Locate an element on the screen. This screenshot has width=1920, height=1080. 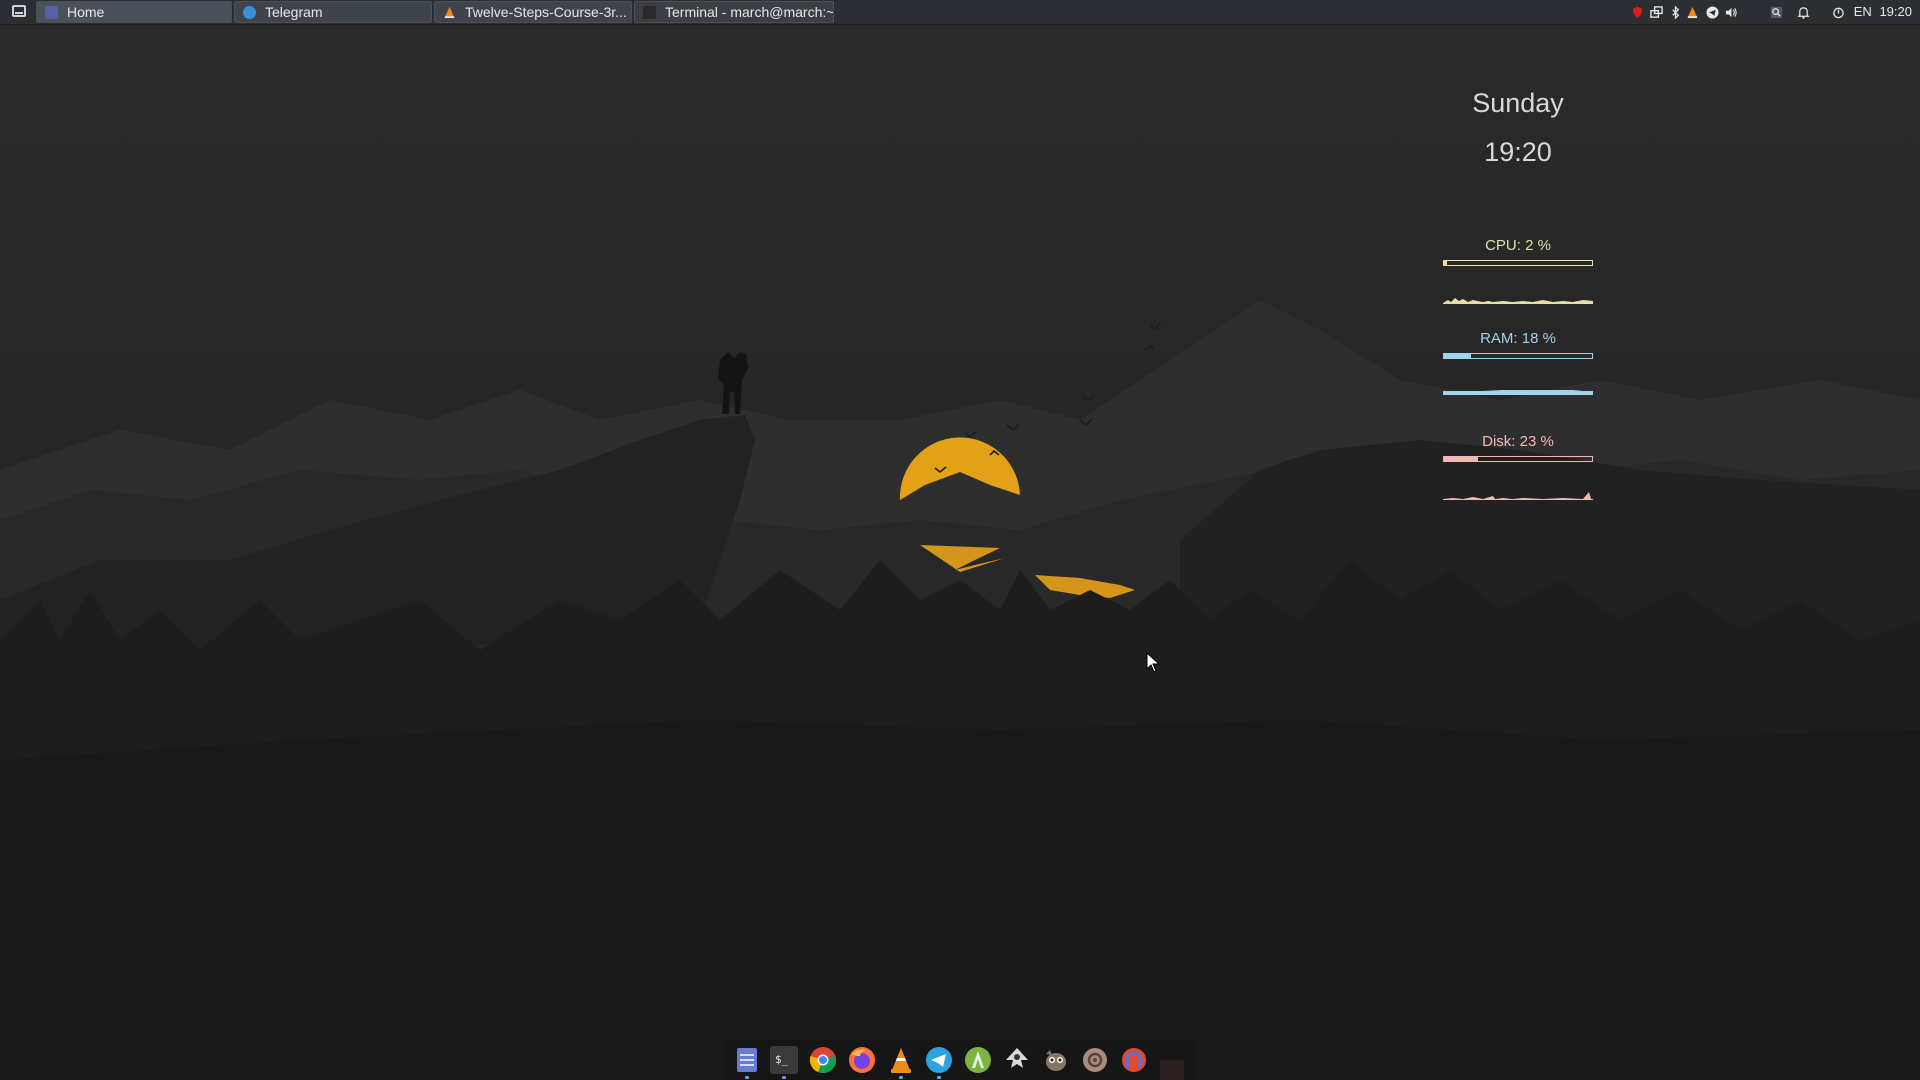
bluetooth-icon is located at coordinates (1675, 12).